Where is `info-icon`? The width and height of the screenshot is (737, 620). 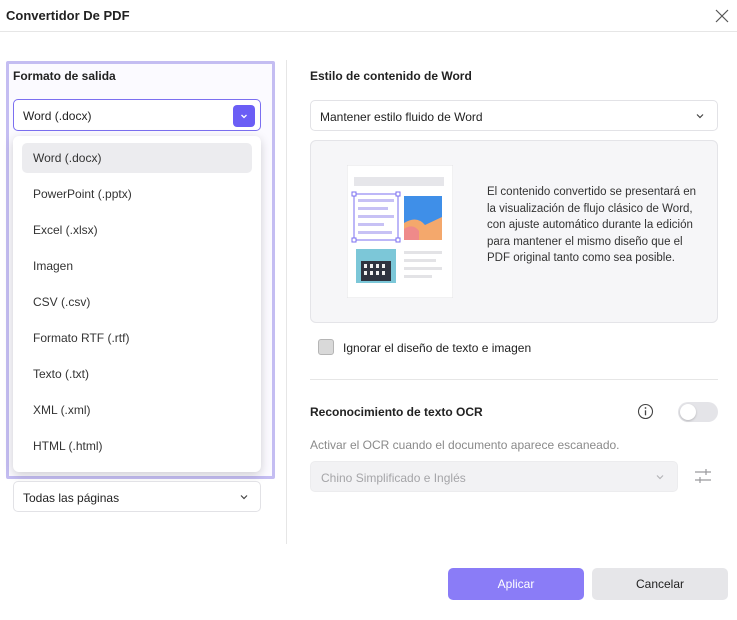 info-icon is located at coordinates (645, 411).